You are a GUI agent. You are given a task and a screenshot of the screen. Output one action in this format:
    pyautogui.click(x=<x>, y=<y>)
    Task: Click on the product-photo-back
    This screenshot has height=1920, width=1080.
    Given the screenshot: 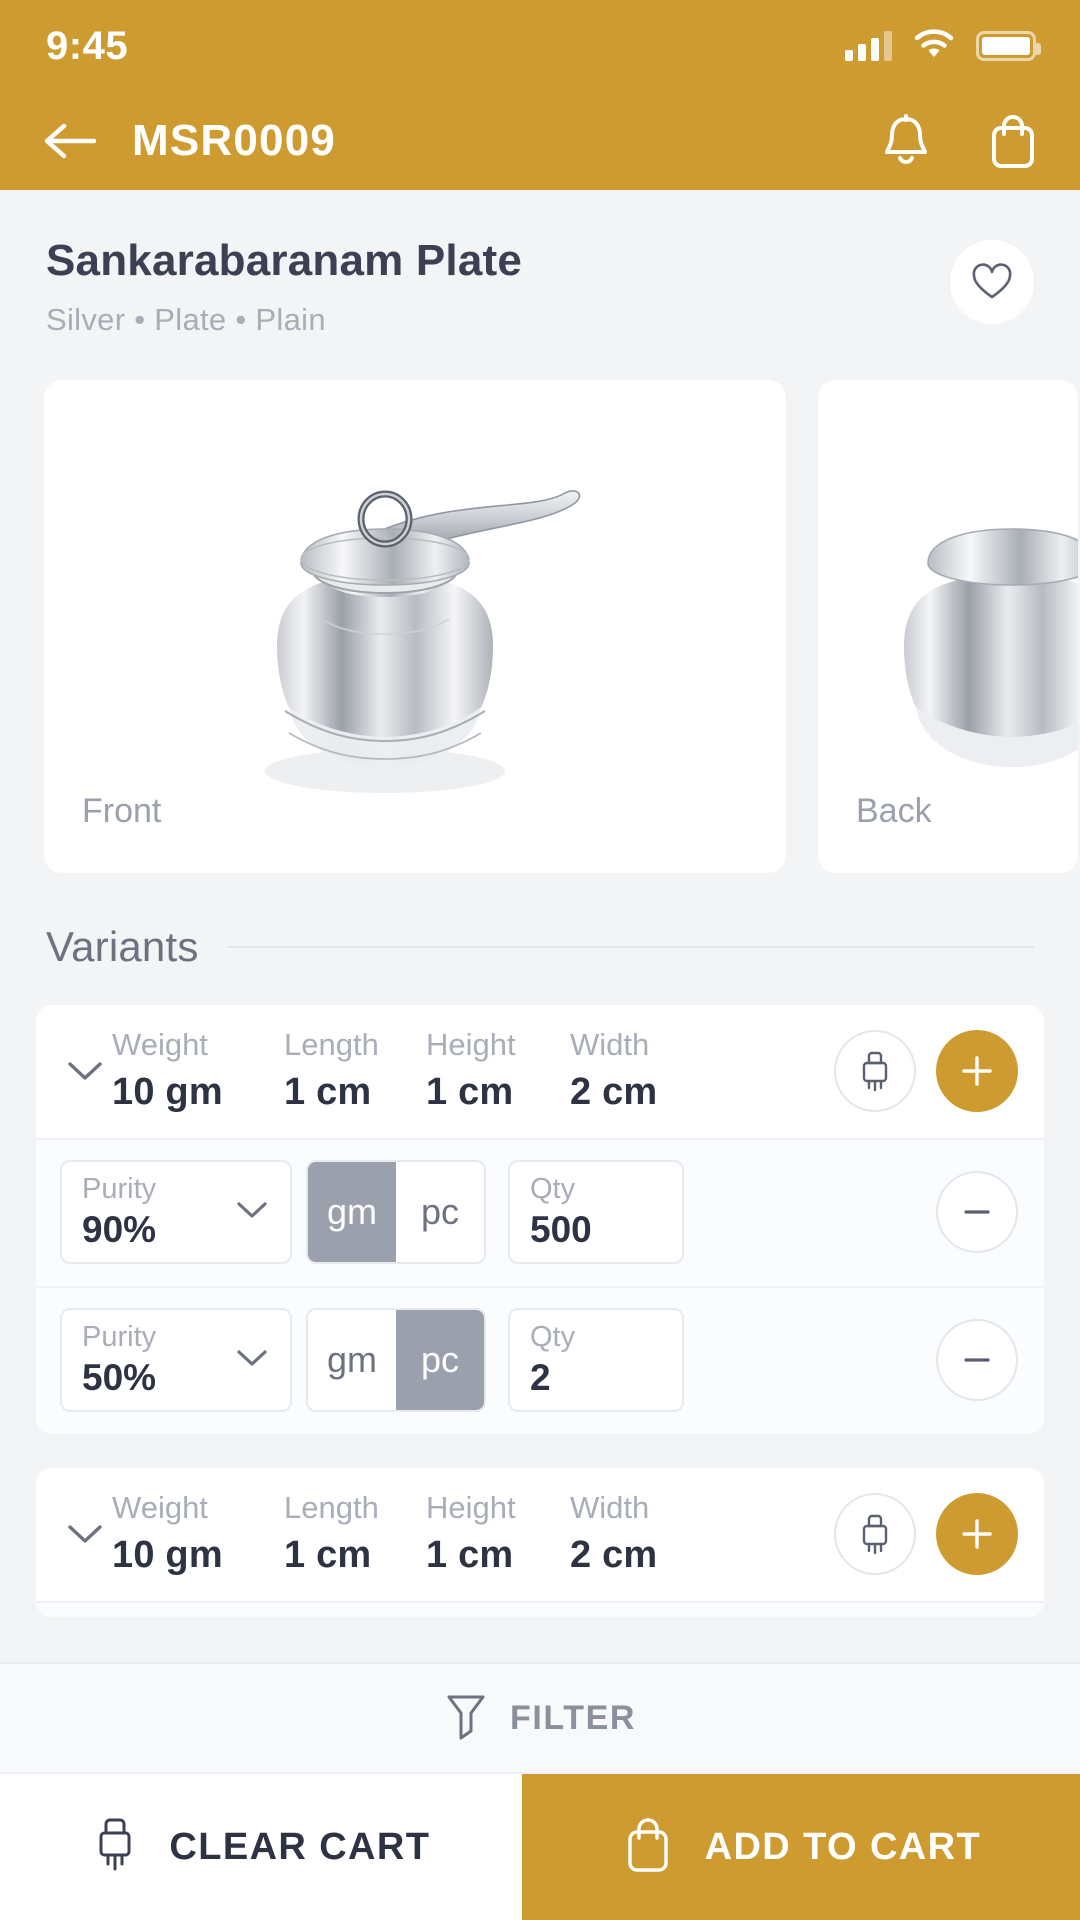 What is the action you would take?
    pyautogui.click(x=990, y=648)
    